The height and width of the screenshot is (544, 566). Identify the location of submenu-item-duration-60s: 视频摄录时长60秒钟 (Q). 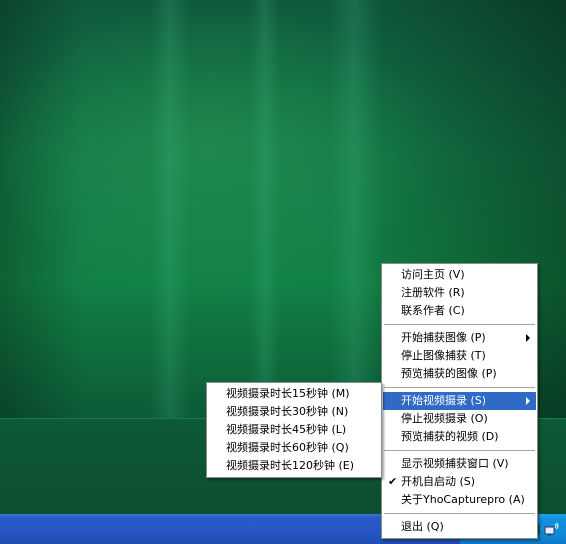
(294, 448).